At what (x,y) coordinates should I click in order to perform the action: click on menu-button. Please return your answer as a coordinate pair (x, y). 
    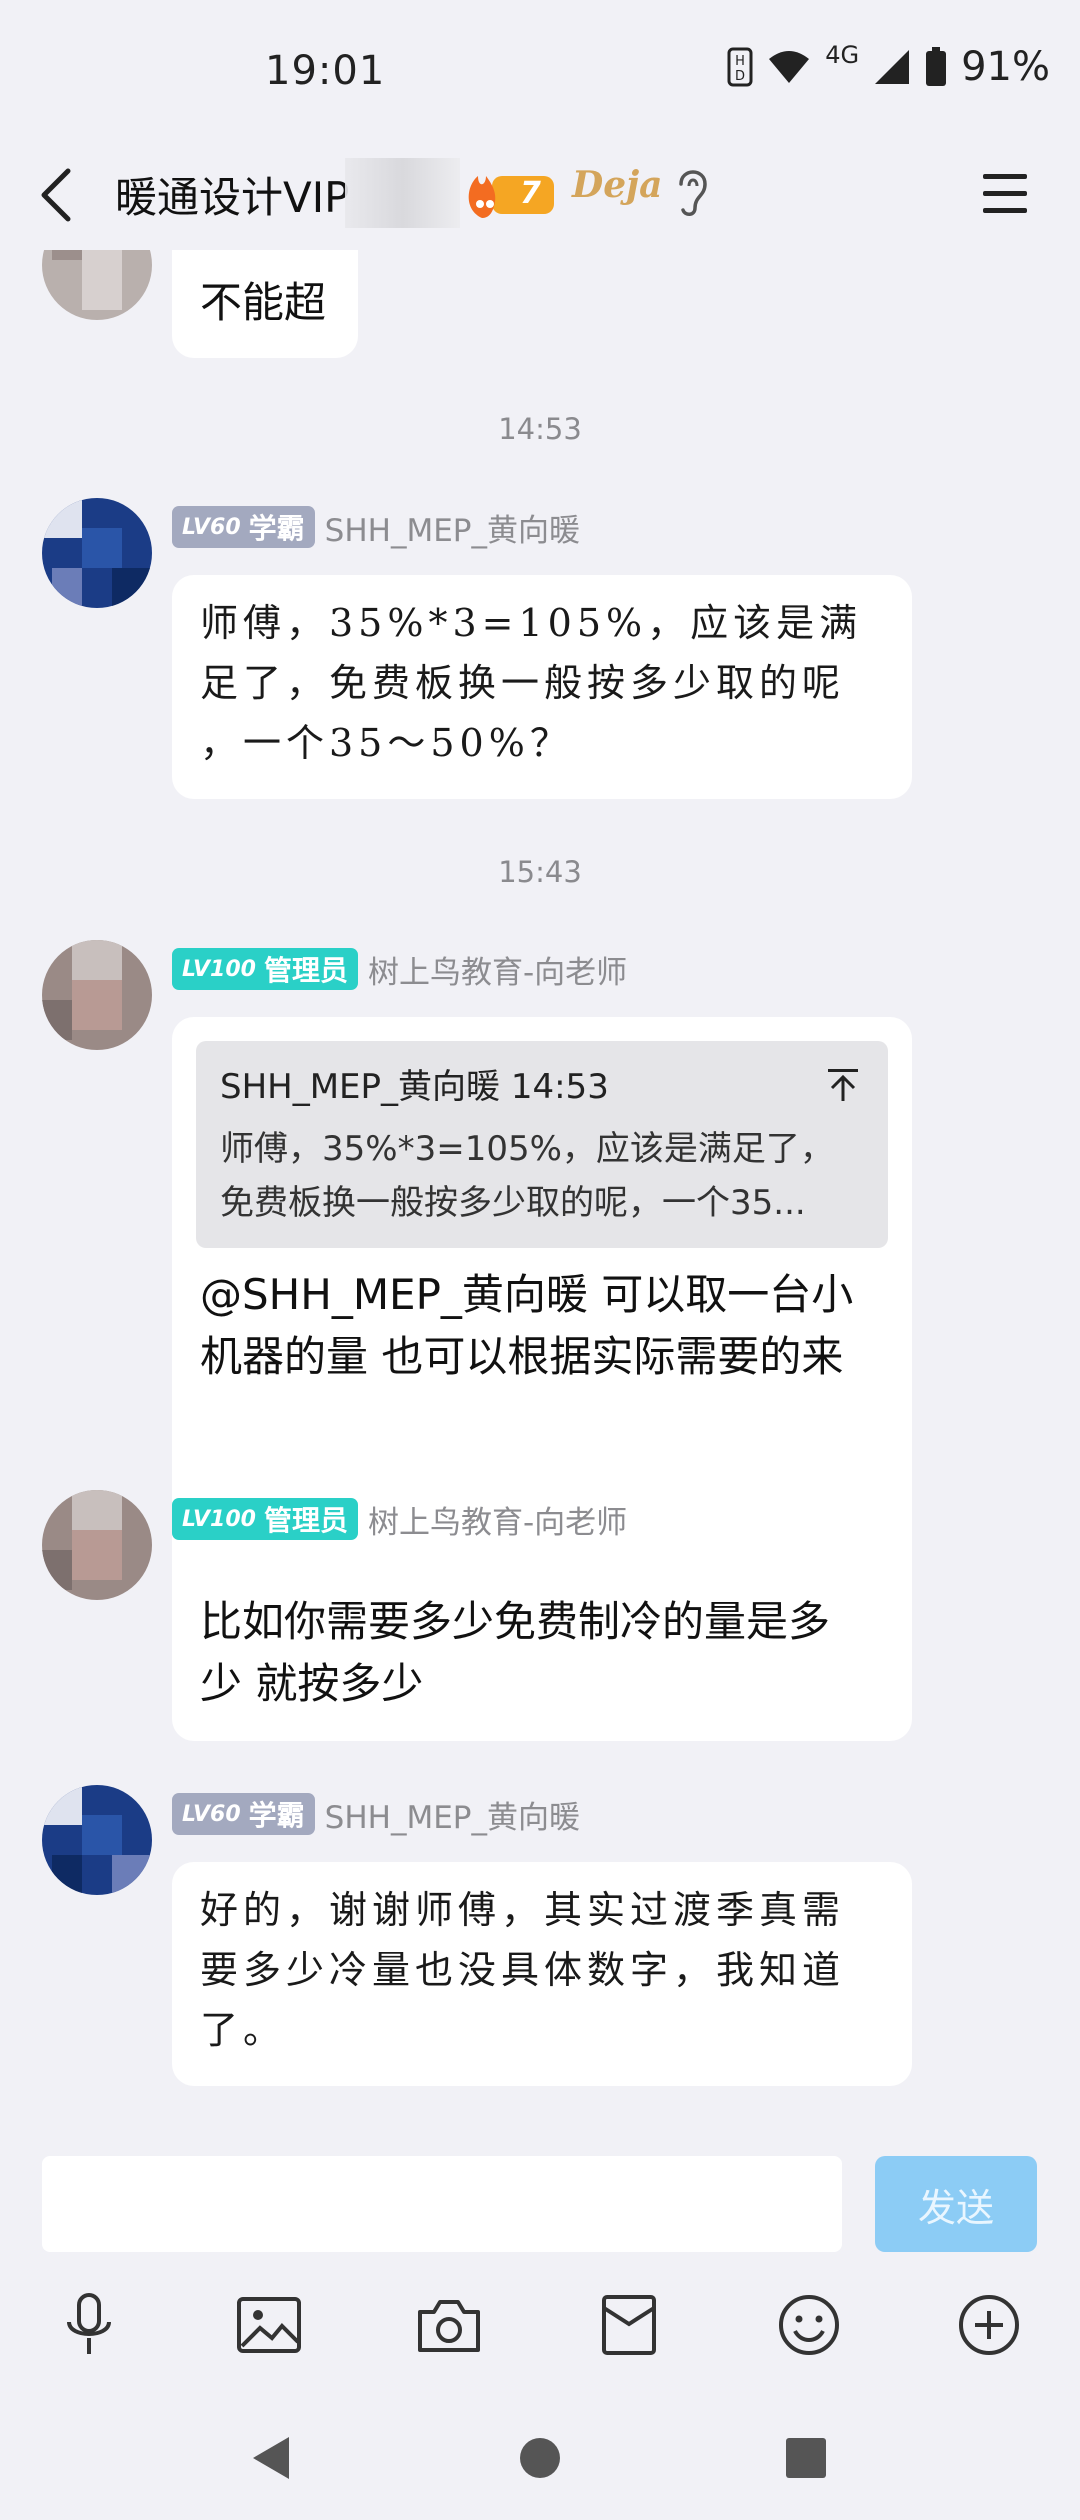
    Looking at the image, I should click on (1005, 194).